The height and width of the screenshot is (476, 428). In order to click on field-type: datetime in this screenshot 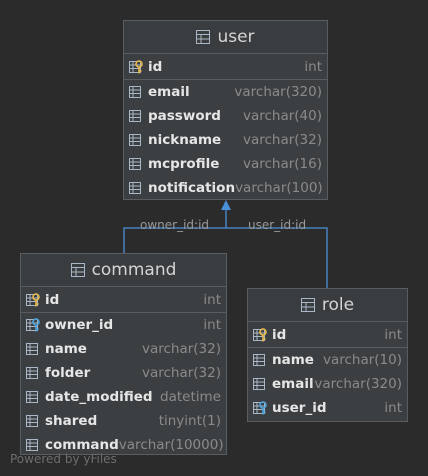, I will do `click(190, 397)`.